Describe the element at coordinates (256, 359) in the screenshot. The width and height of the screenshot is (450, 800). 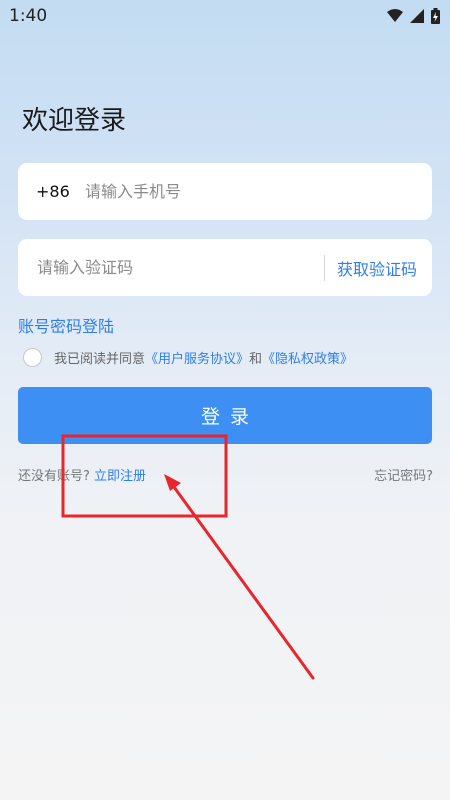
I see `agreement-conjunction: 和` at that location.